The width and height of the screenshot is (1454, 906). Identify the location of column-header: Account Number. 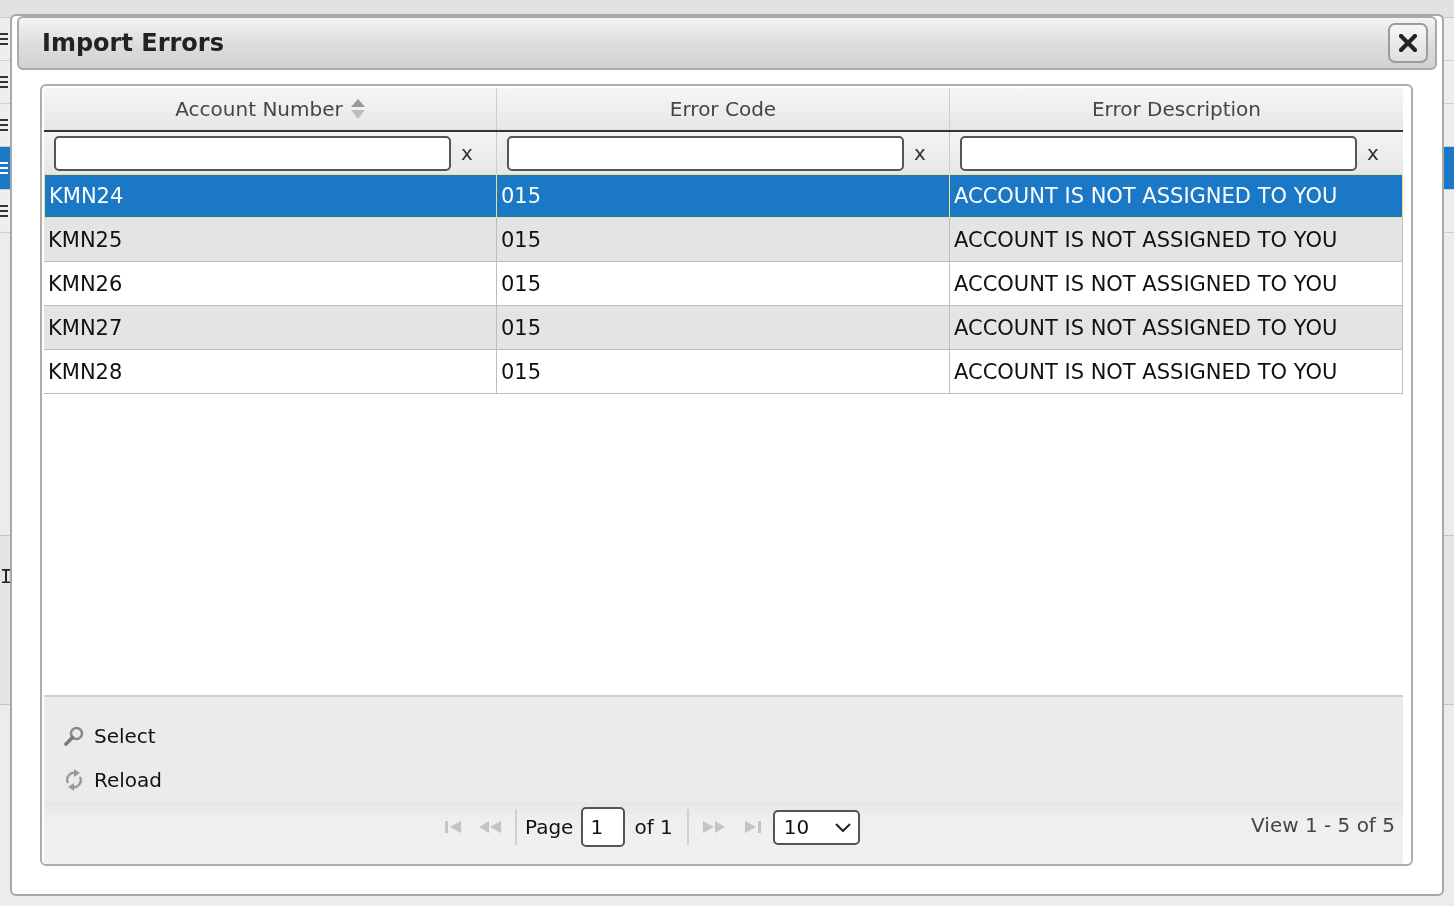
(270, 109).